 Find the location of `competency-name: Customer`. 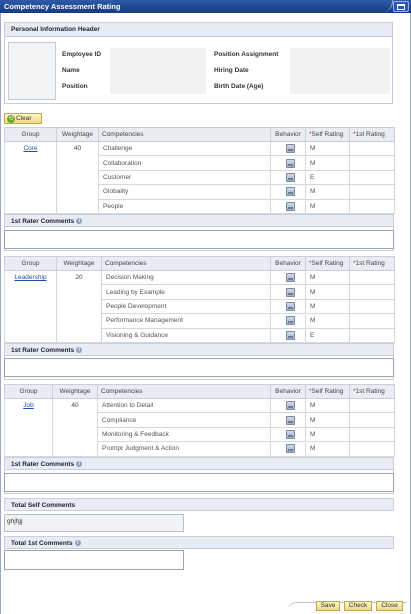

competency-name: Customer is located at coordinates (184, 177).